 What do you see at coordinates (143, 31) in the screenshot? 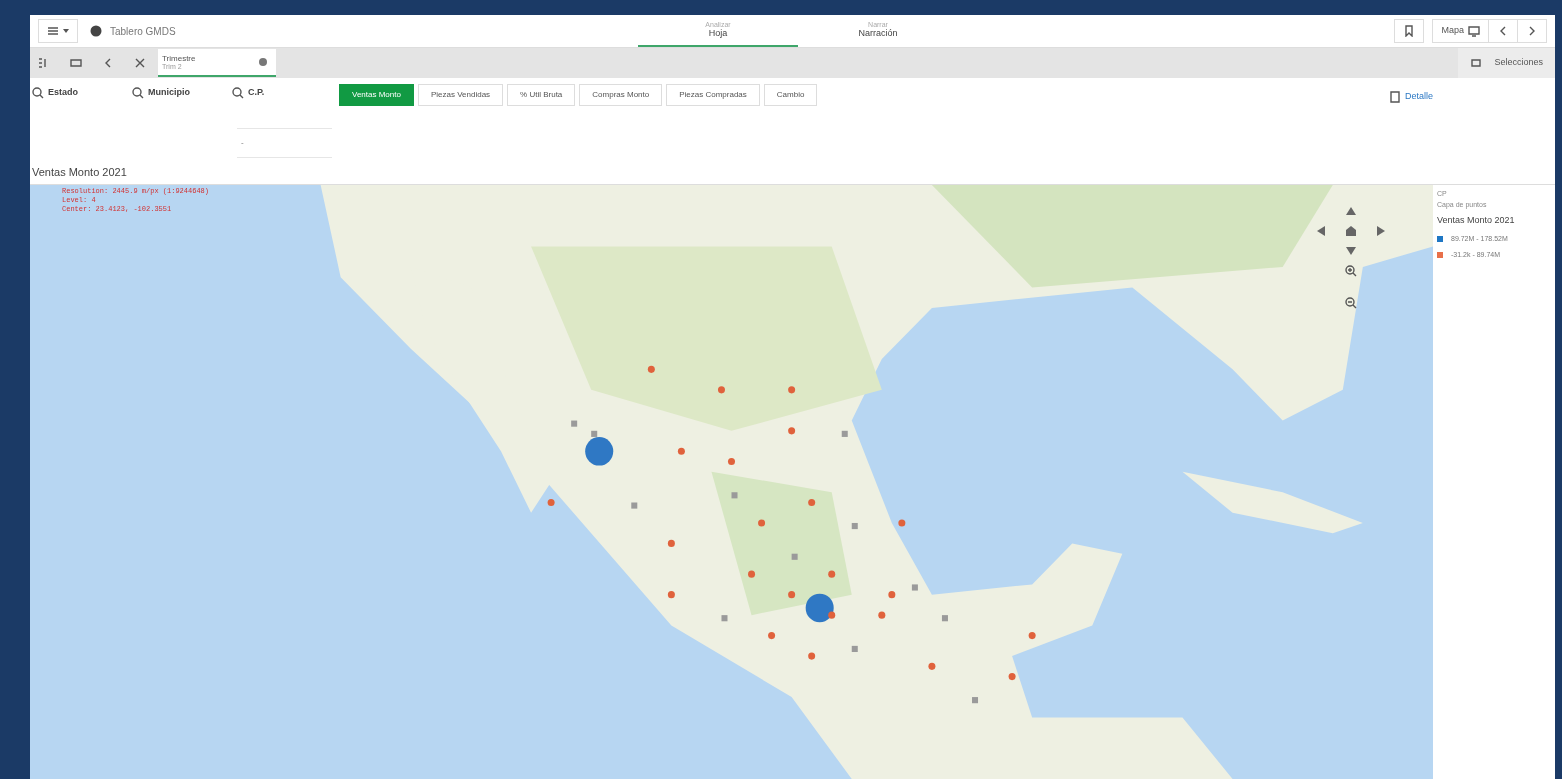
I see `app-name: Tablero GMDS` at bounding box center [143, 31].